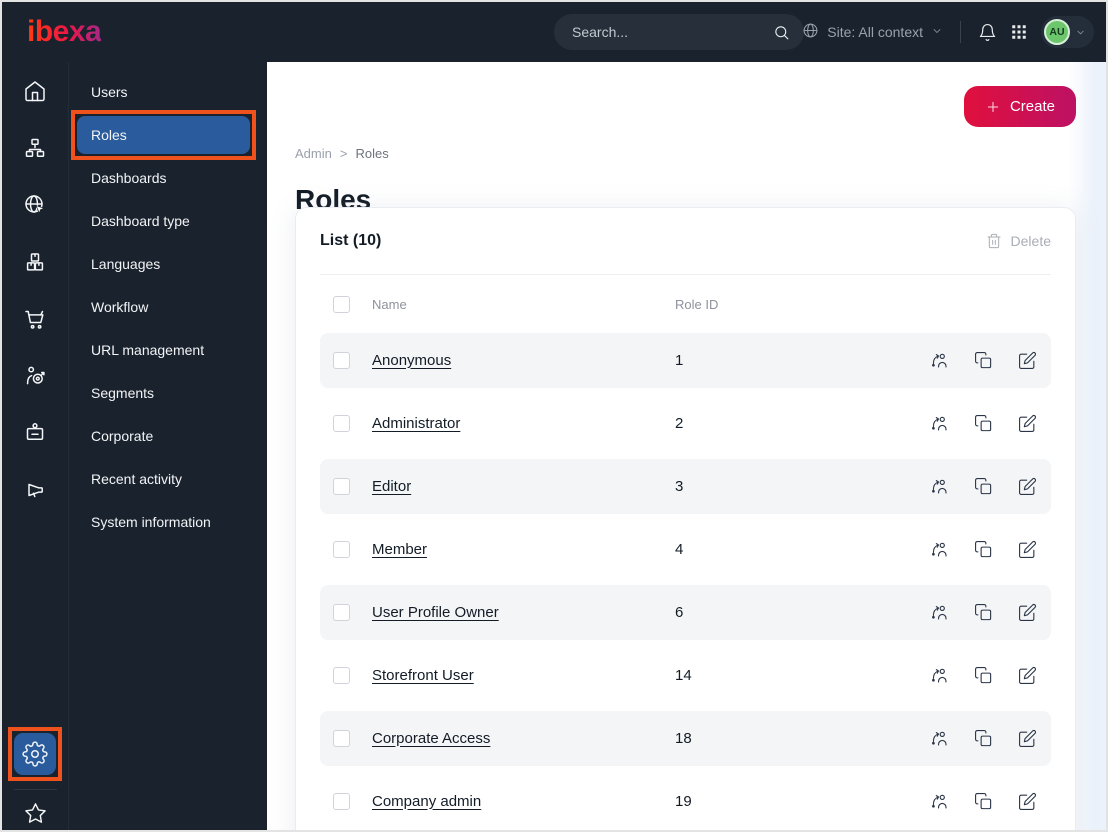 The width and height of the screenshot is (1108, 832). What do you see at coordinates (426, 801) in the screenshot?
I see `role-name-link: Company admin` at bounding box center [426, 801].